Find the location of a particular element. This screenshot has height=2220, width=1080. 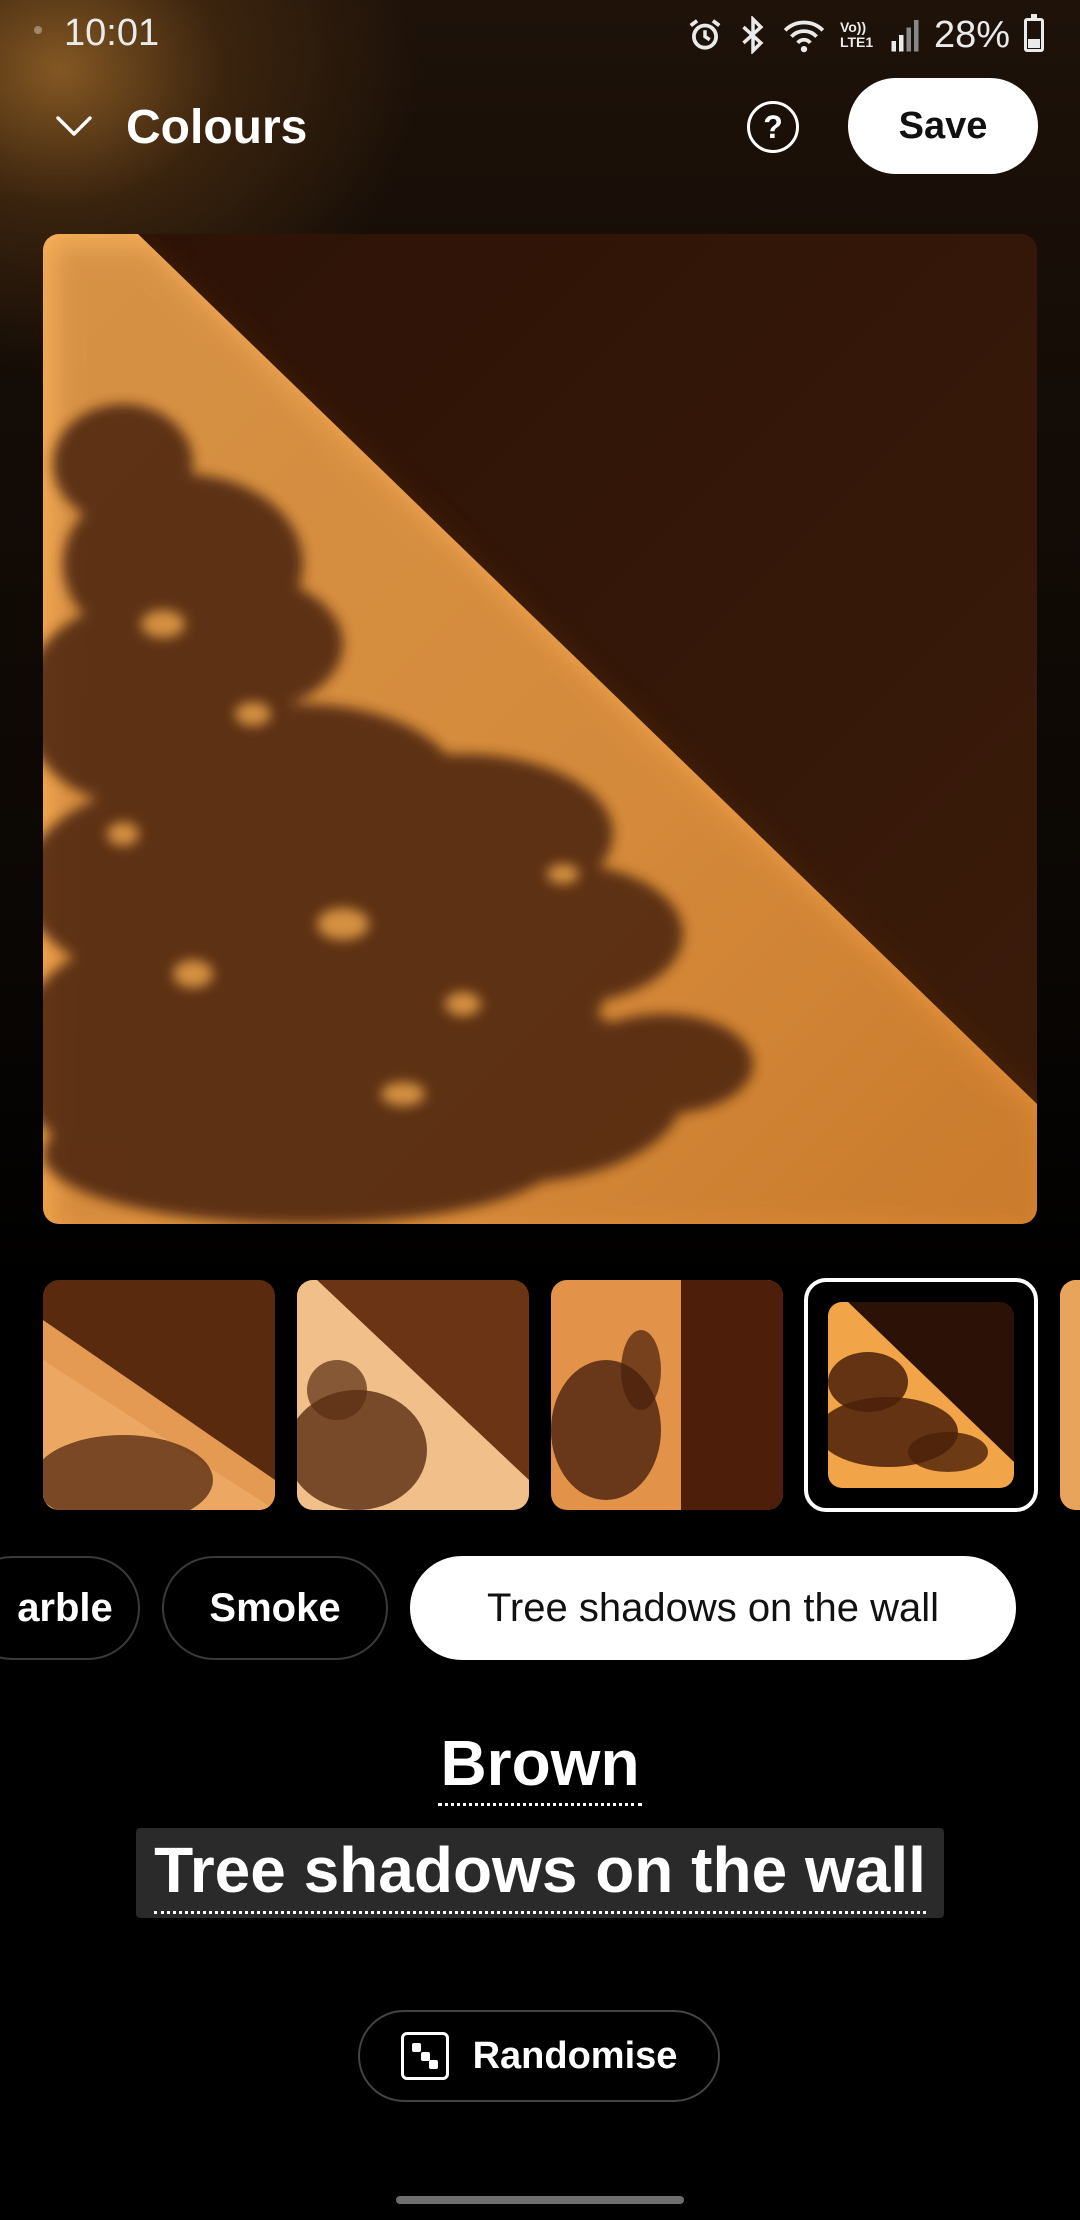

chip-label: Smoke is located at coordinates (275, 1607).